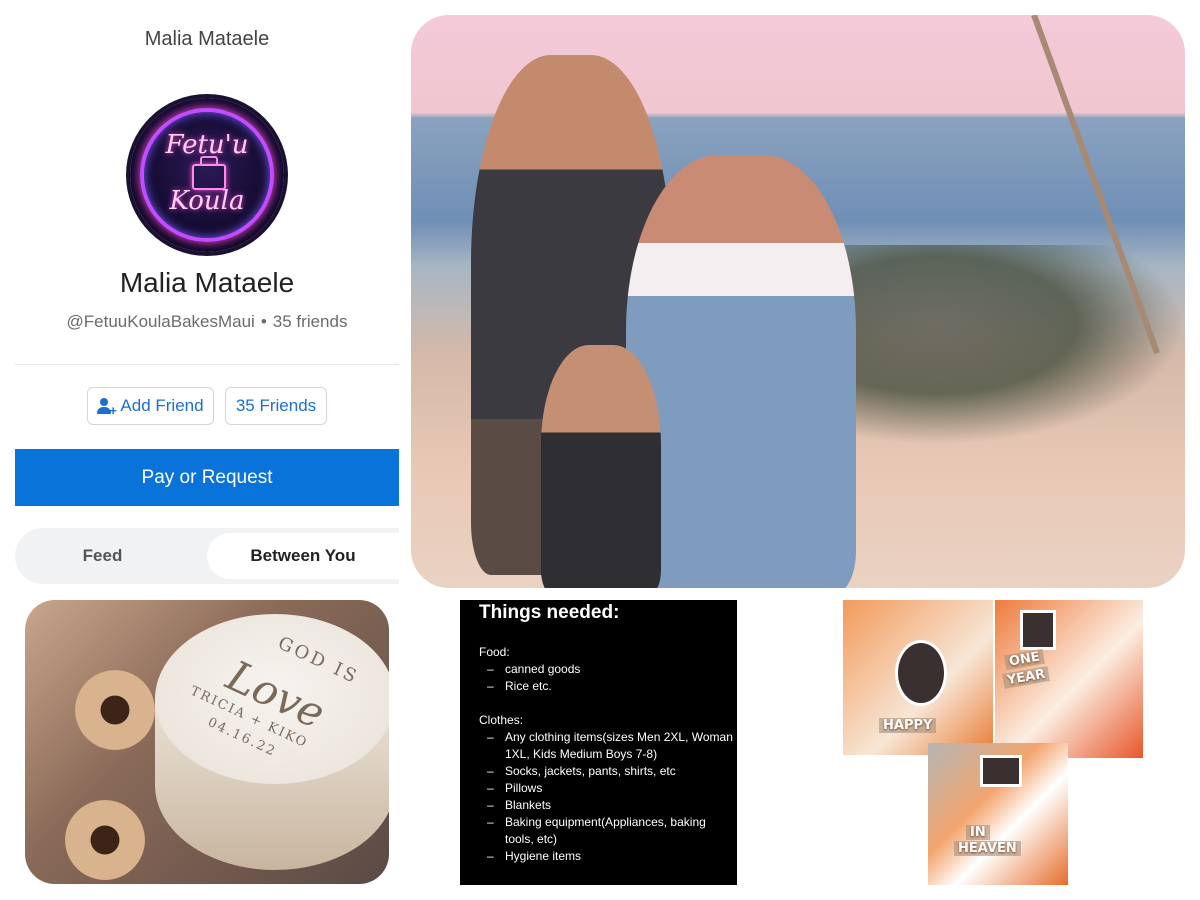  Describe the element at coordinates (998, 814) in the screenshot. I see `cake-photo-in-heaven: IN HEAVEN` at that location.